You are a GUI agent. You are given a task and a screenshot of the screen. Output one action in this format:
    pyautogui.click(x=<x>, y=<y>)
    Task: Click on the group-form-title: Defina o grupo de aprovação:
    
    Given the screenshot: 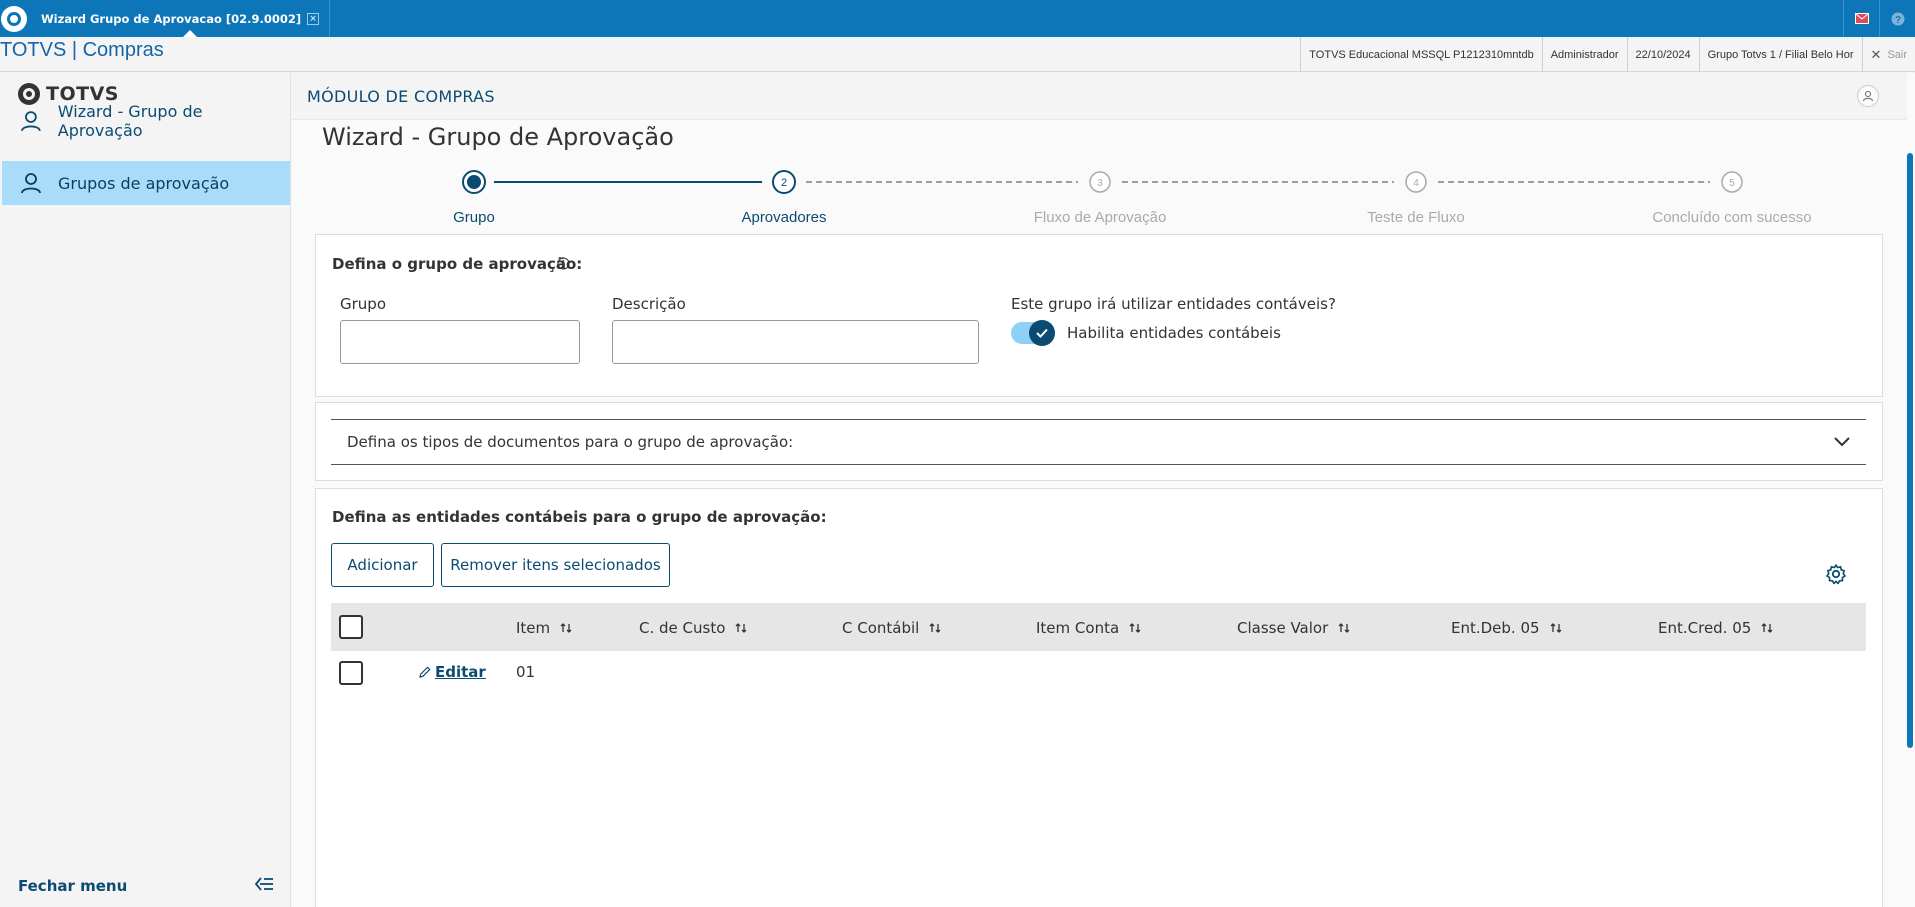 What is the action you would take?
    pyautogui.click(x=457, y=264)
    